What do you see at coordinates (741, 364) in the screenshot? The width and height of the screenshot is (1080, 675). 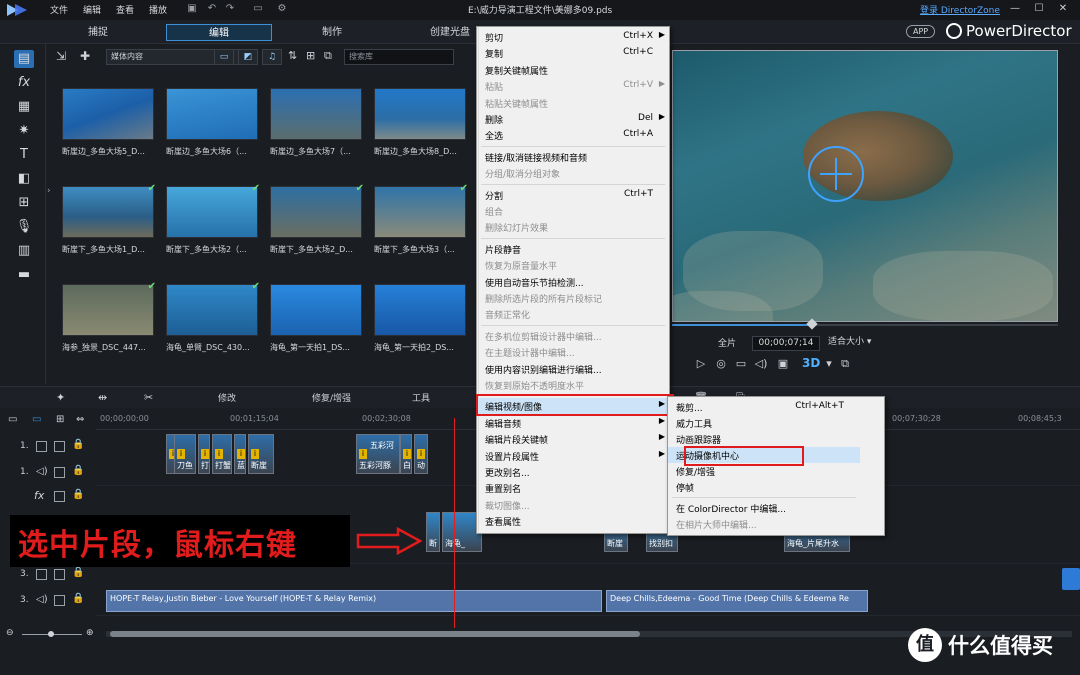 I see `subtitle-icon: ▭` at bounding box center [741, 364].